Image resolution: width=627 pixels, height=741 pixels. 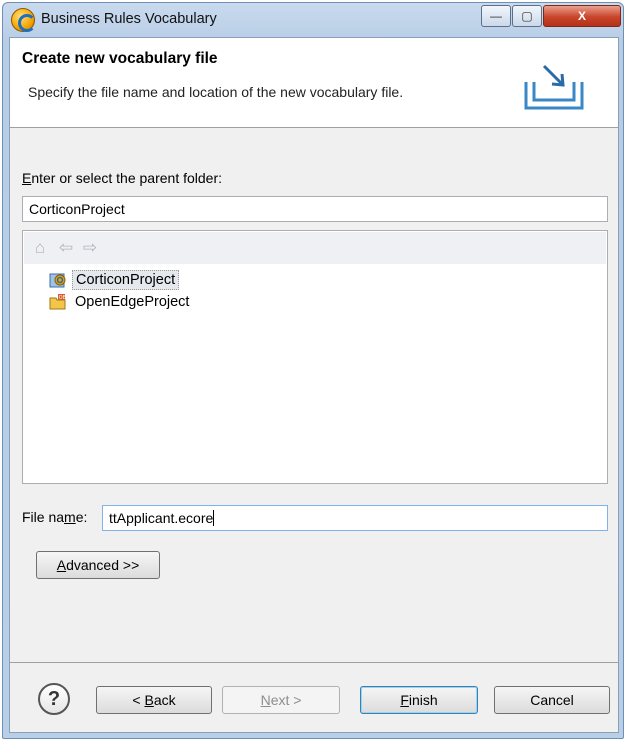 What do you see at coordinates (423, 700) in the screenshot?
I see `finish-label: inish` at bounding box center [423, 700].